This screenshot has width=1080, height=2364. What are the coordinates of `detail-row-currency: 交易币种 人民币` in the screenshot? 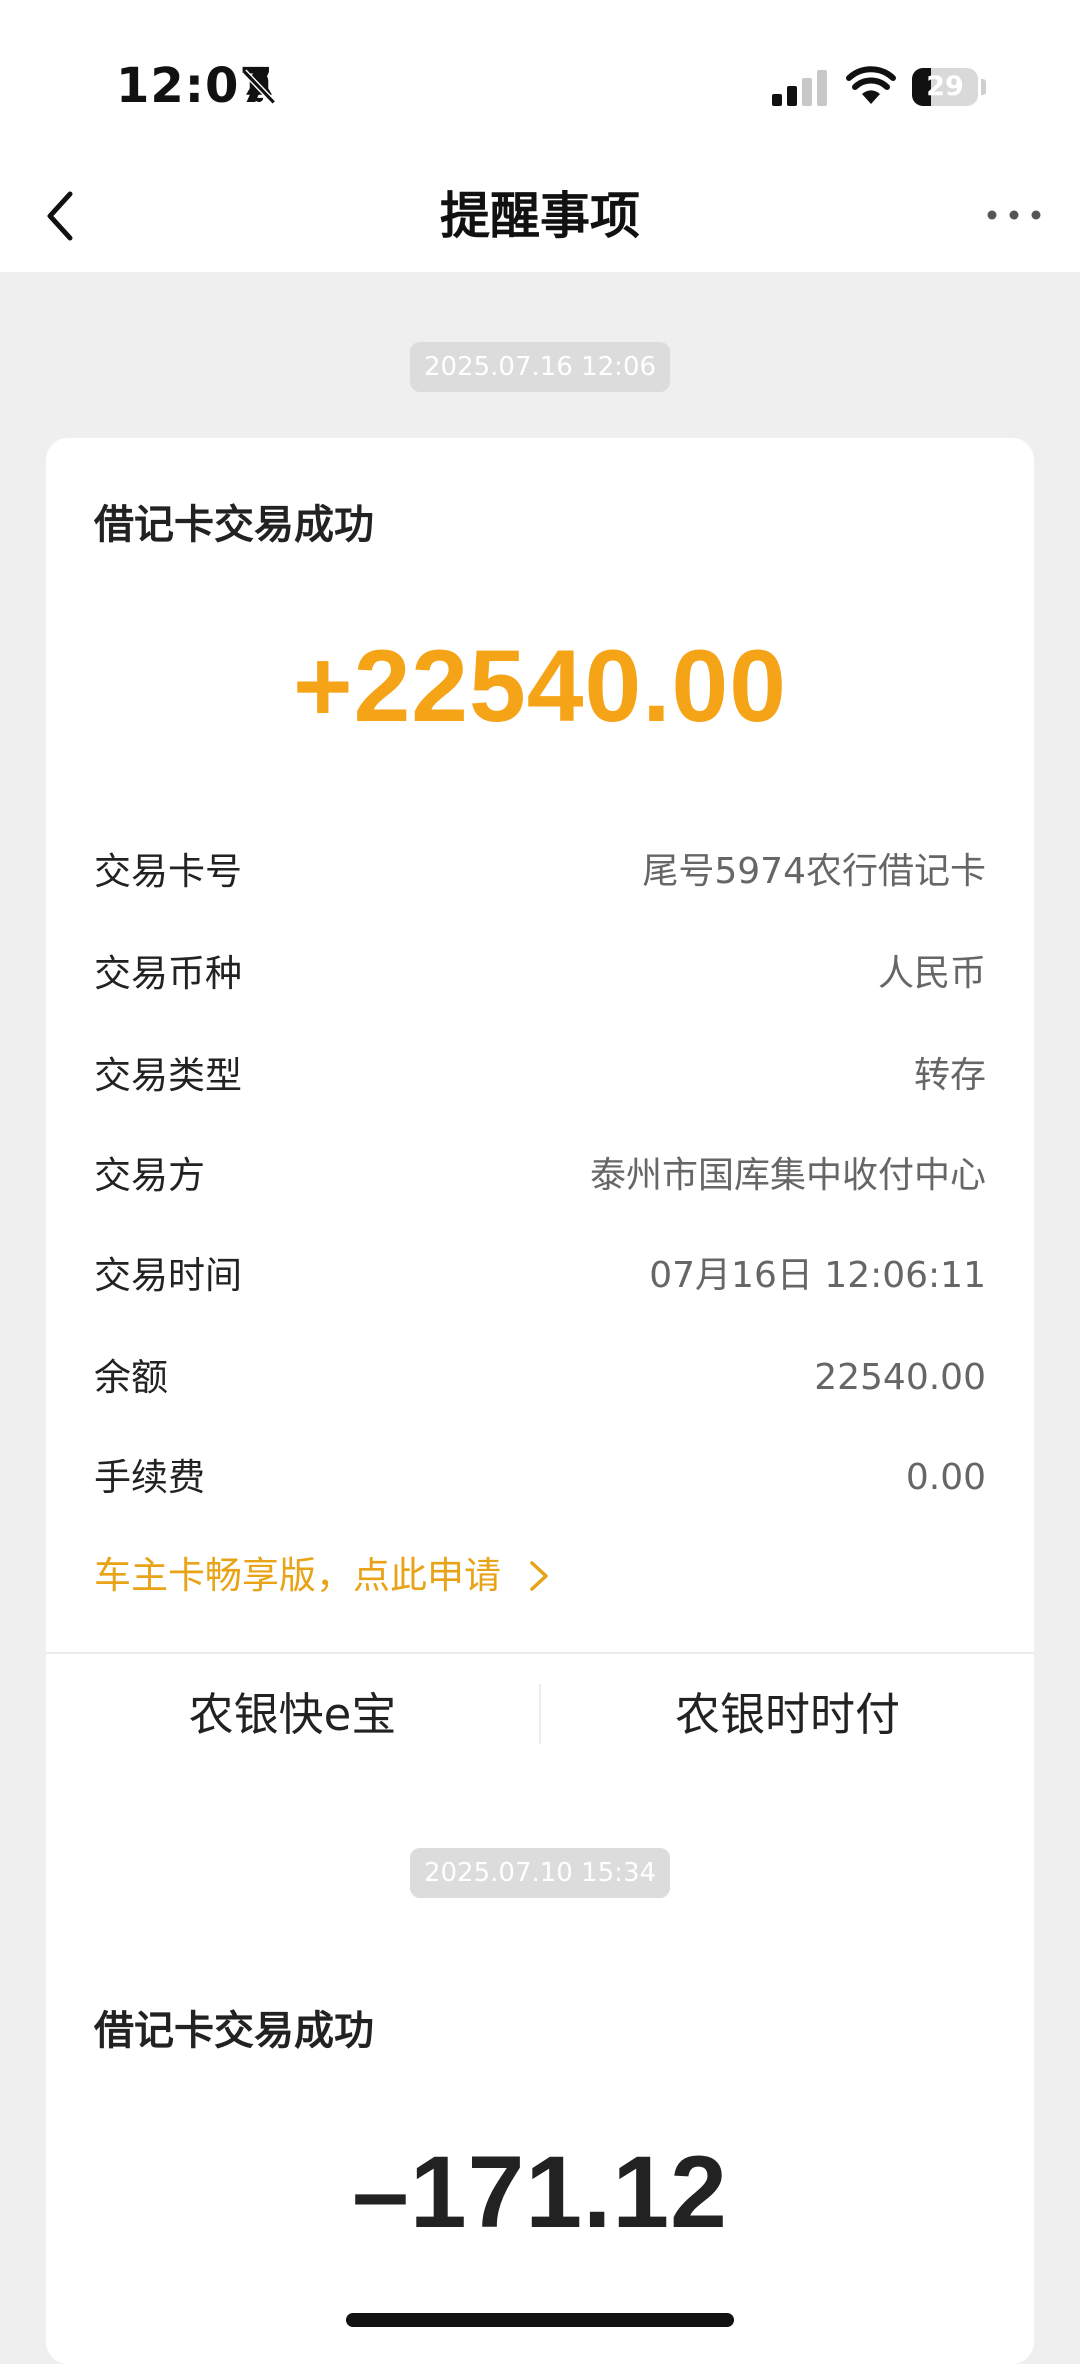 It's located at (540, 974).